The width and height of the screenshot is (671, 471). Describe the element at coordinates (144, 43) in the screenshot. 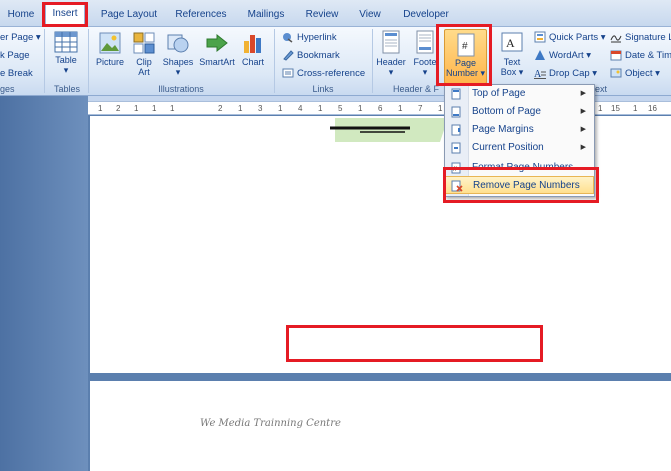

I see `clip-art-icon` at that location.